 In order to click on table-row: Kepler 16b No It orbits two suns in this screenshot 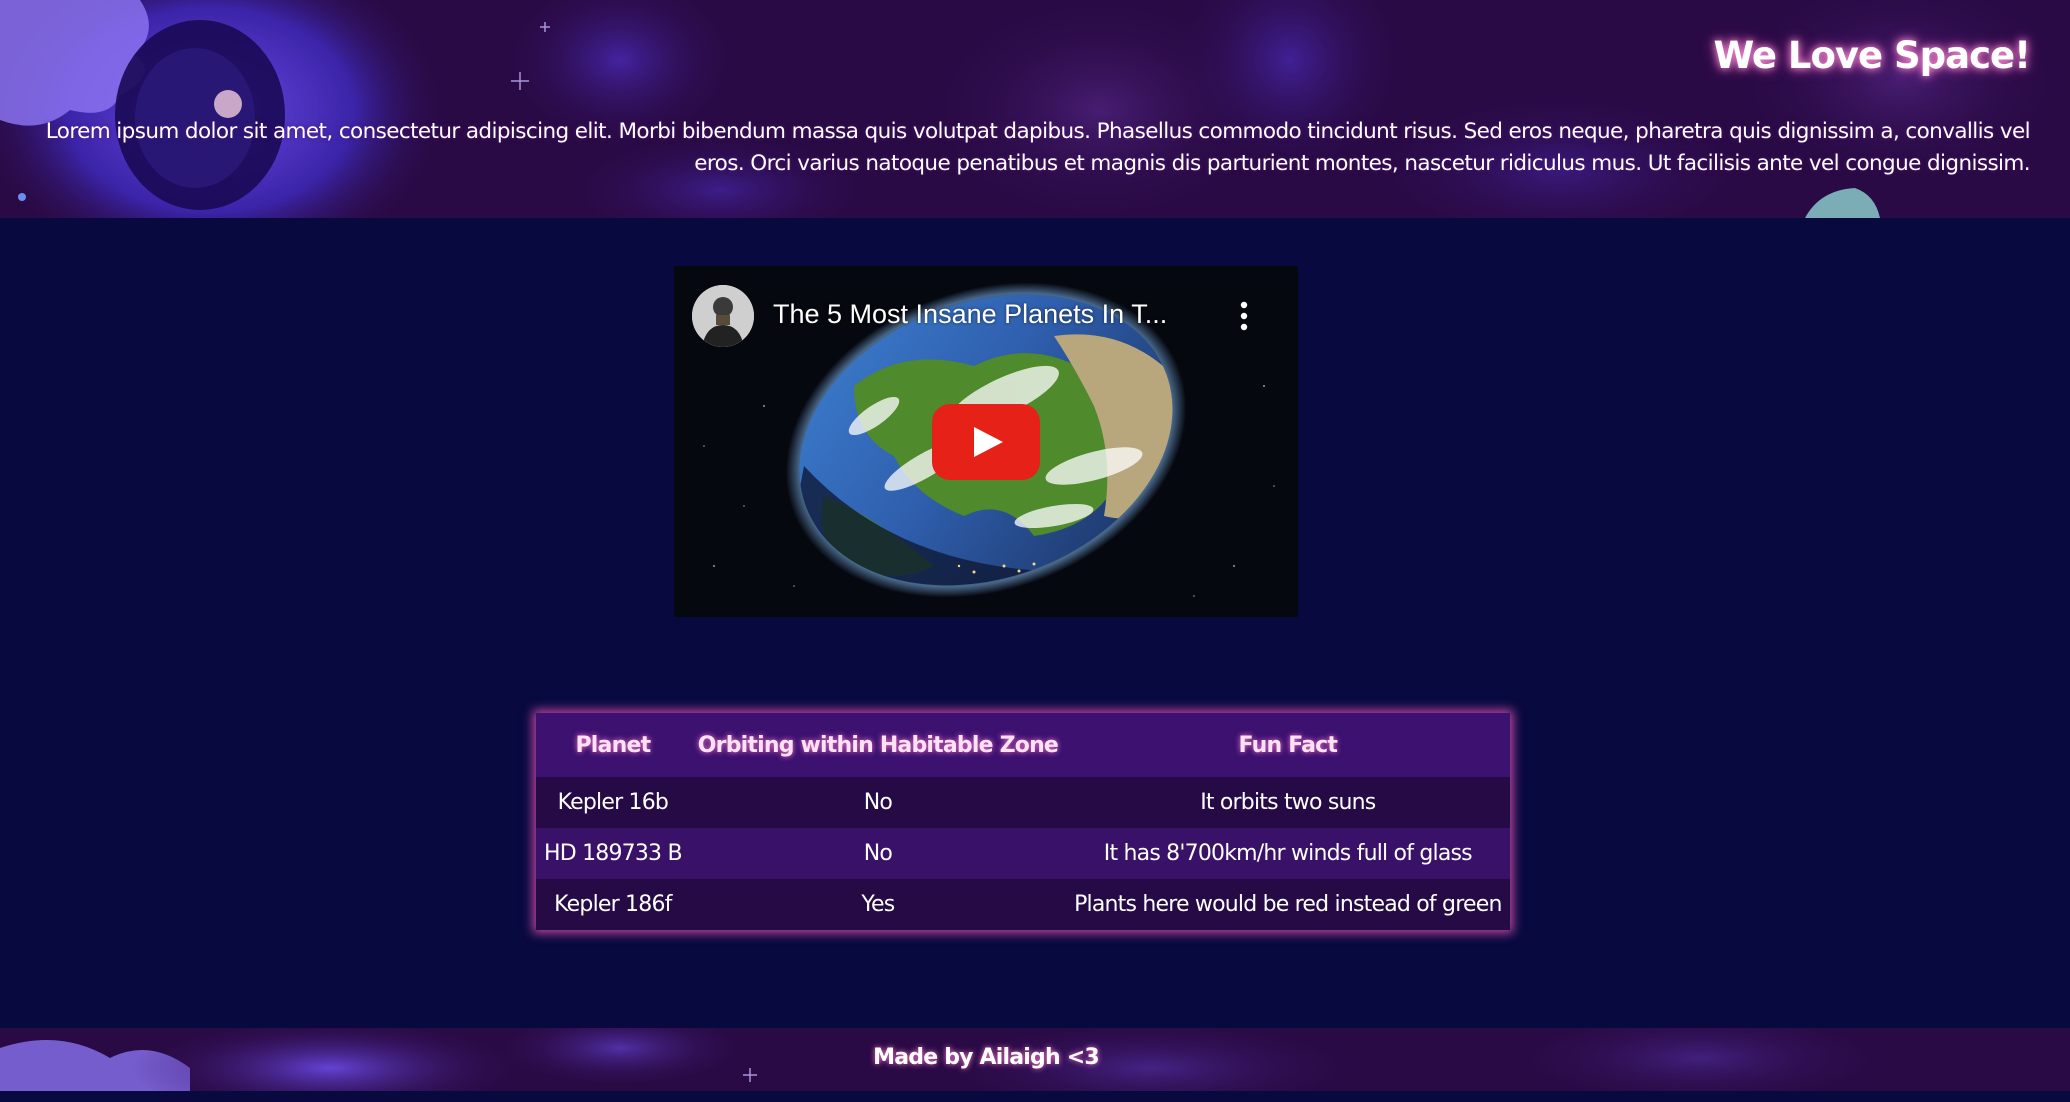, I will do `click(1023, 802)`.